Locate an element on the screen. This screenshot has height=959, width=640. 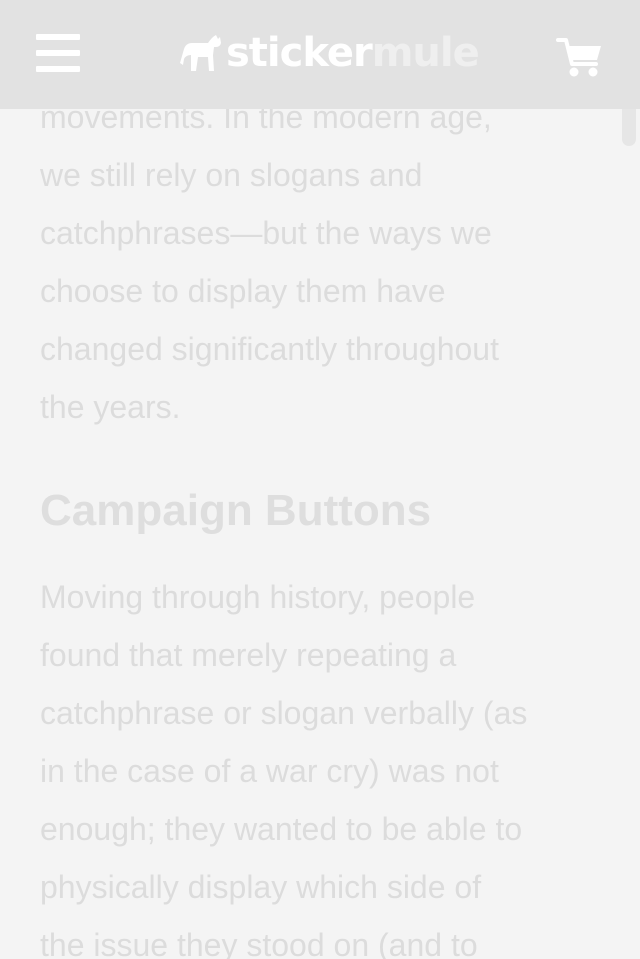
text-line: the years. is located at coordinates (110, 407).